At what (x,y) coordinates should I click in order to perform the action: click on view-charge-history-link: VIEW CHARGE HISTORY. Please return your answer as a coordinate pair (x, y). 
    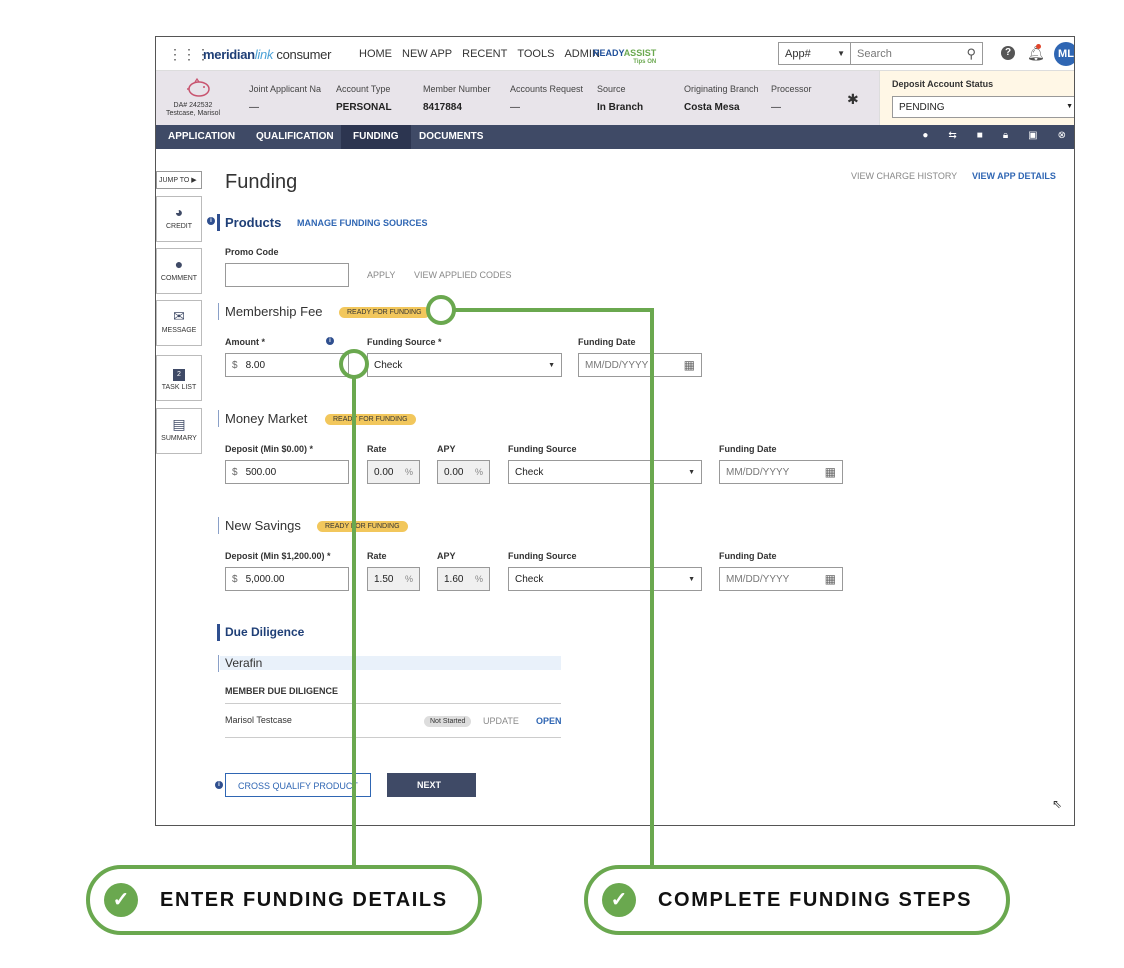
    Looking at the image, I should click on (904, 176).